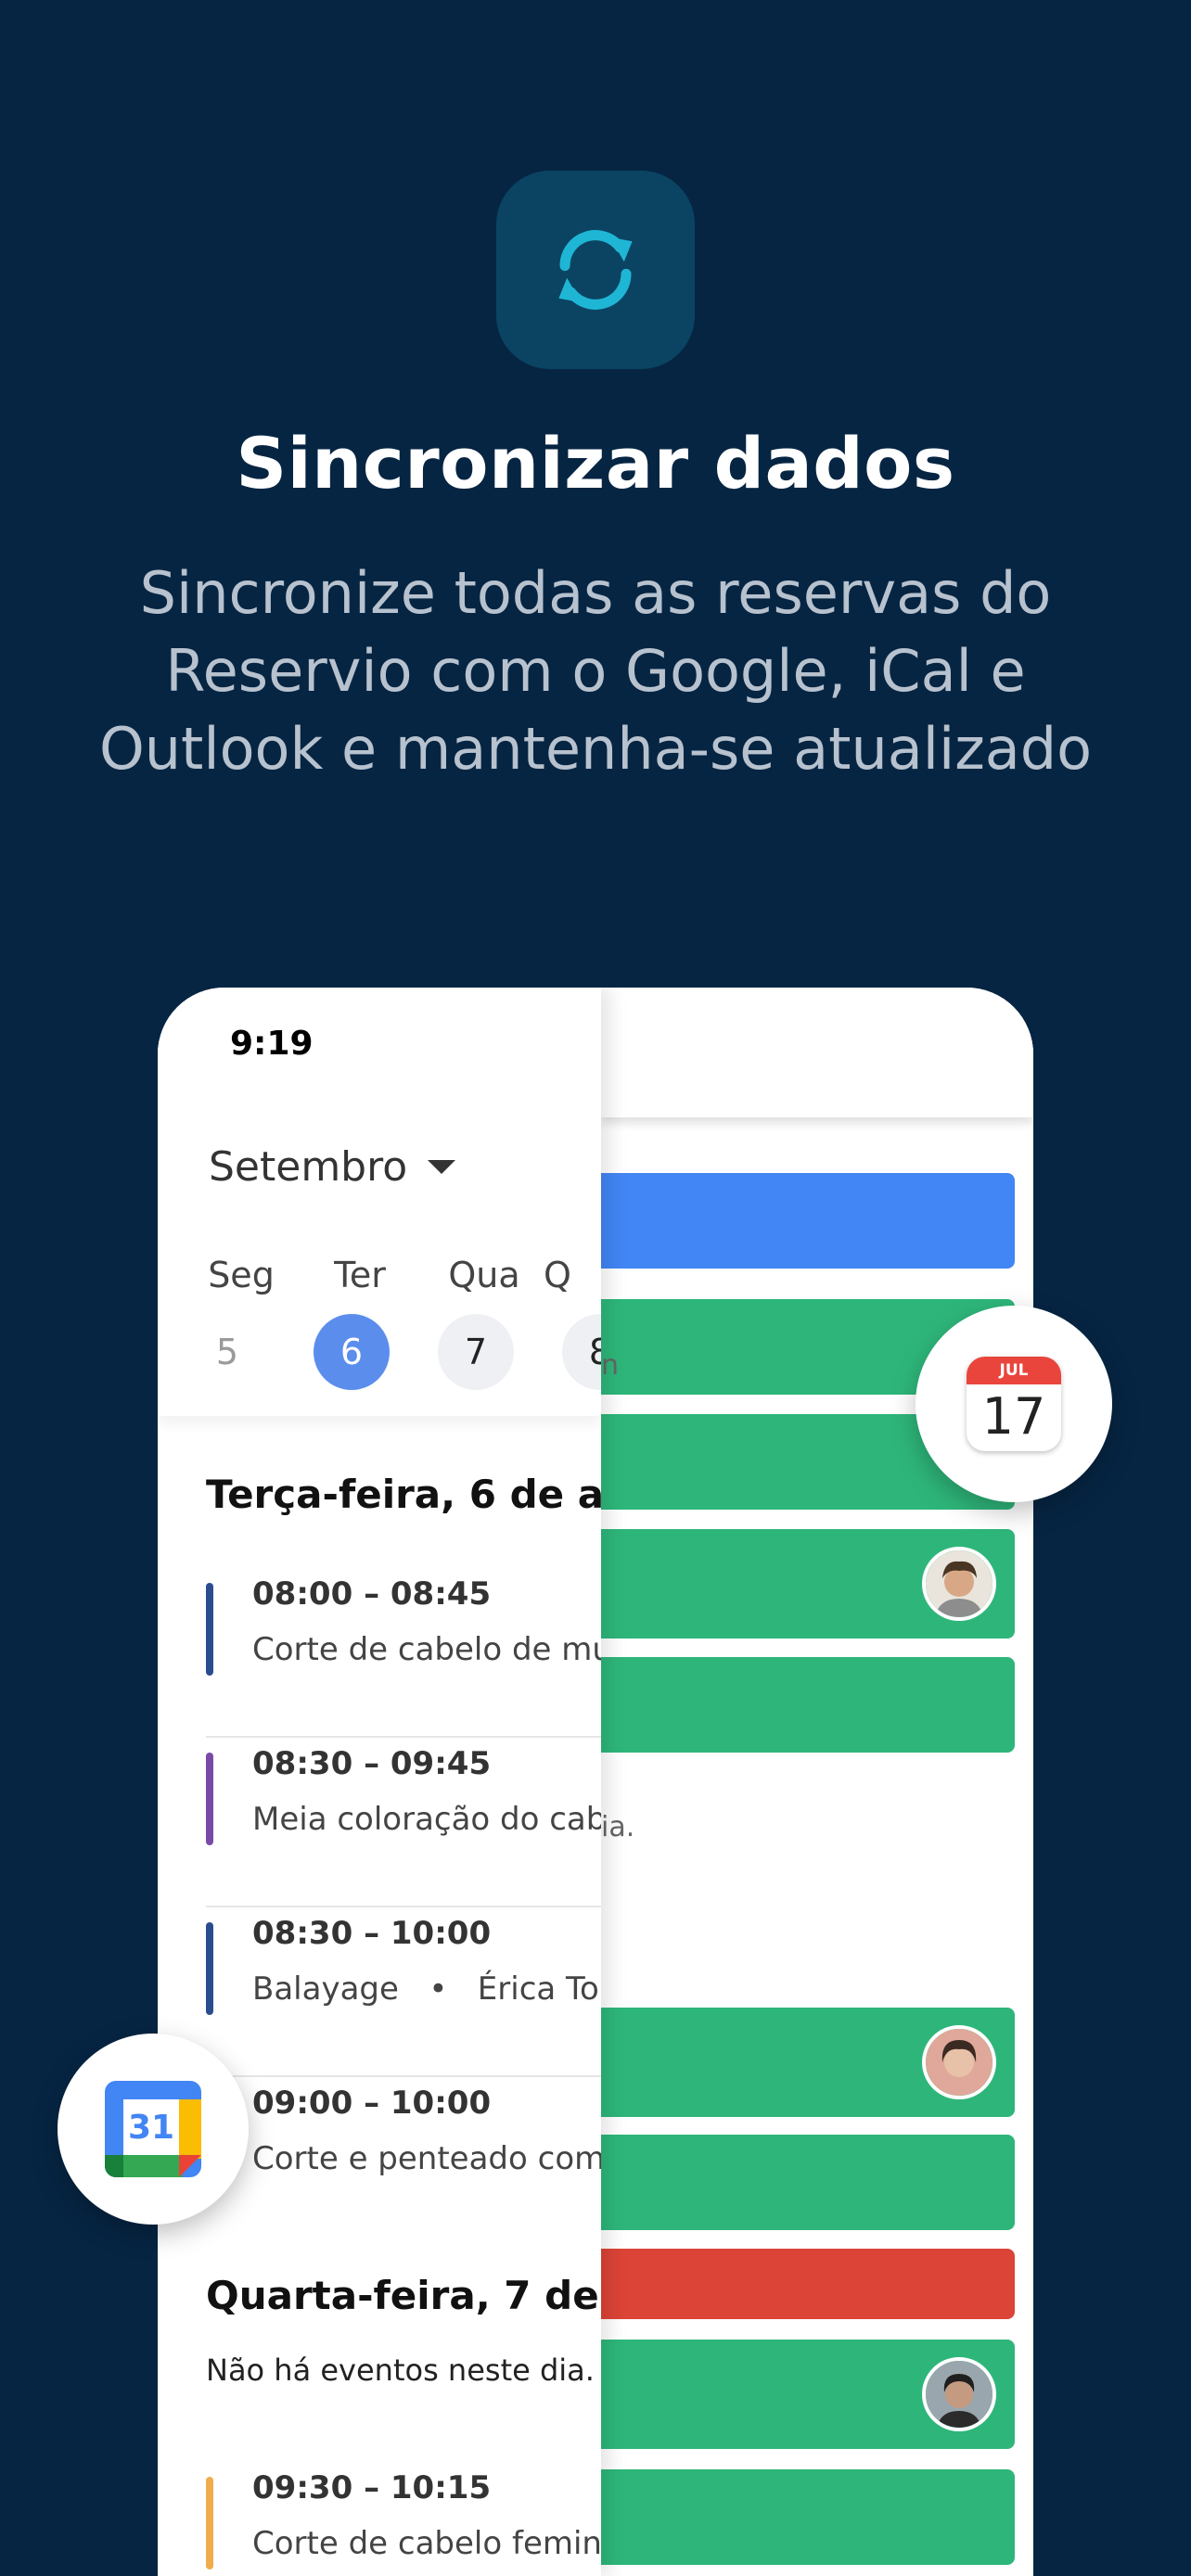 The width and height of the screenshot is (1191, 2576). I want to click on day-cell: 8, so click(581, 1352).